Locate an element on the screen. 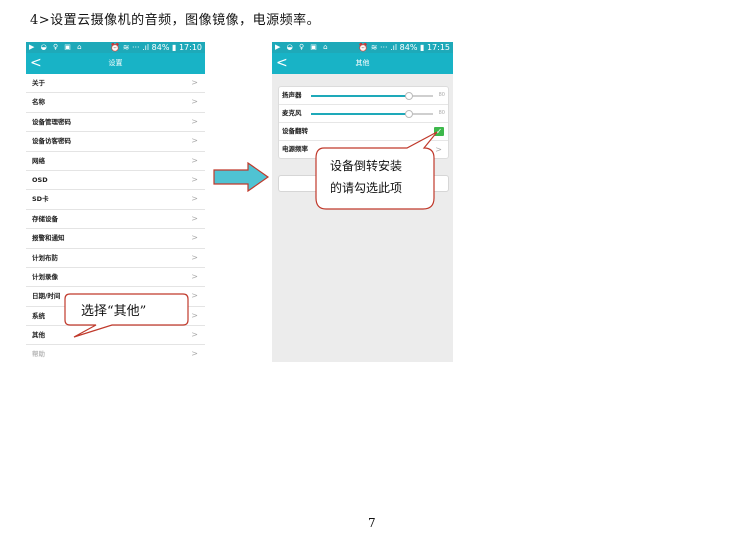 The image size is (730, 537). screen-title: 其他 is located at coordinates (362, 63).